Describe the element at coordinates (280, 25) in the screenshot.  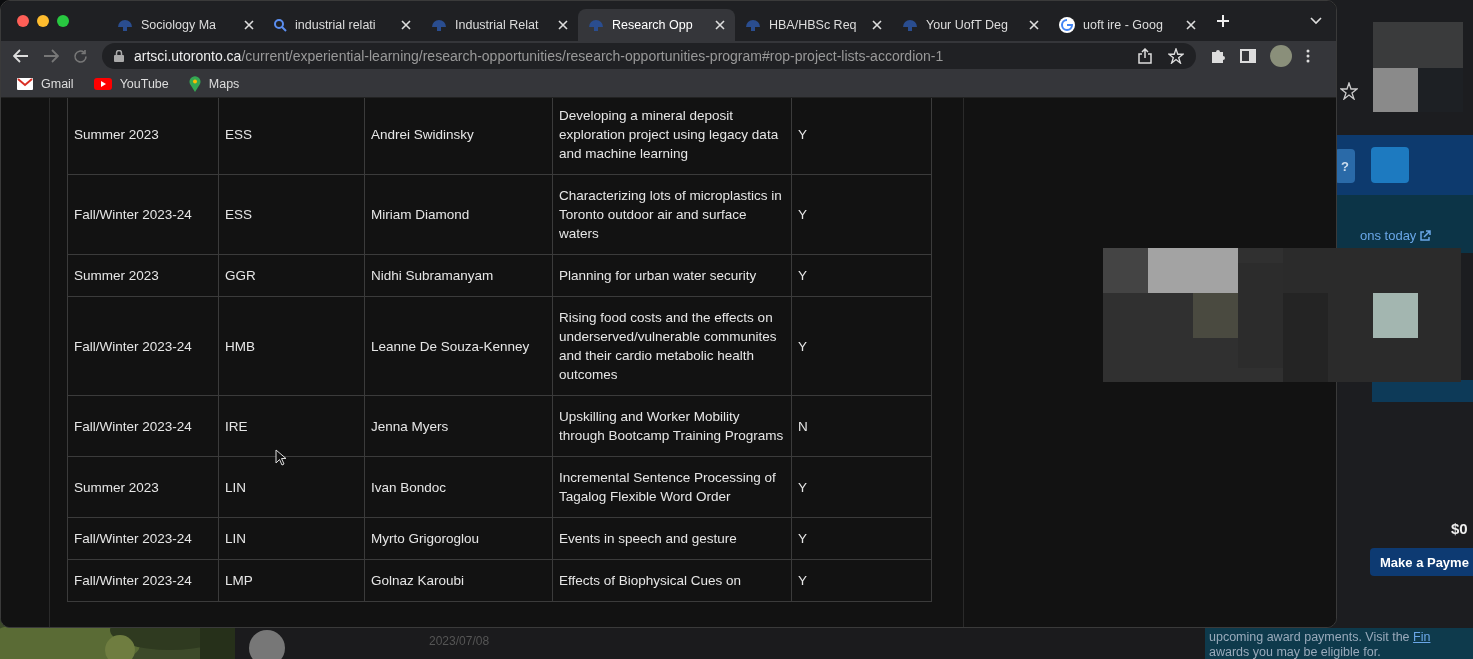
I see `search-icon` at that location.